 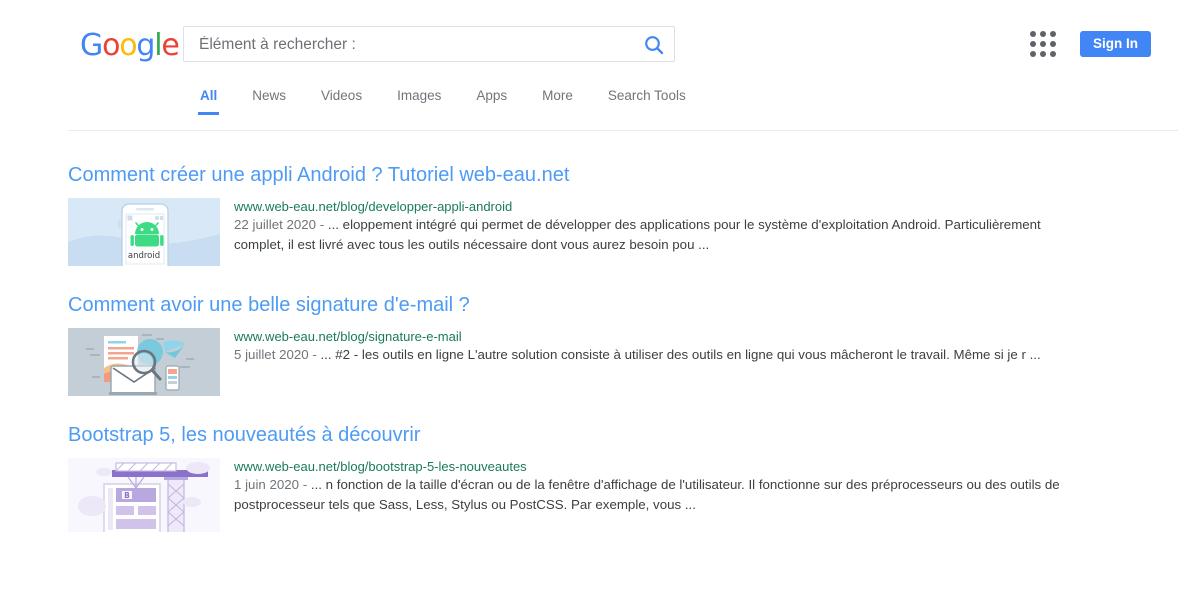 What do you see at coordinates (127, 495) in the screenshot?
I see `svg-text: B` at bounding box center [127, 495].